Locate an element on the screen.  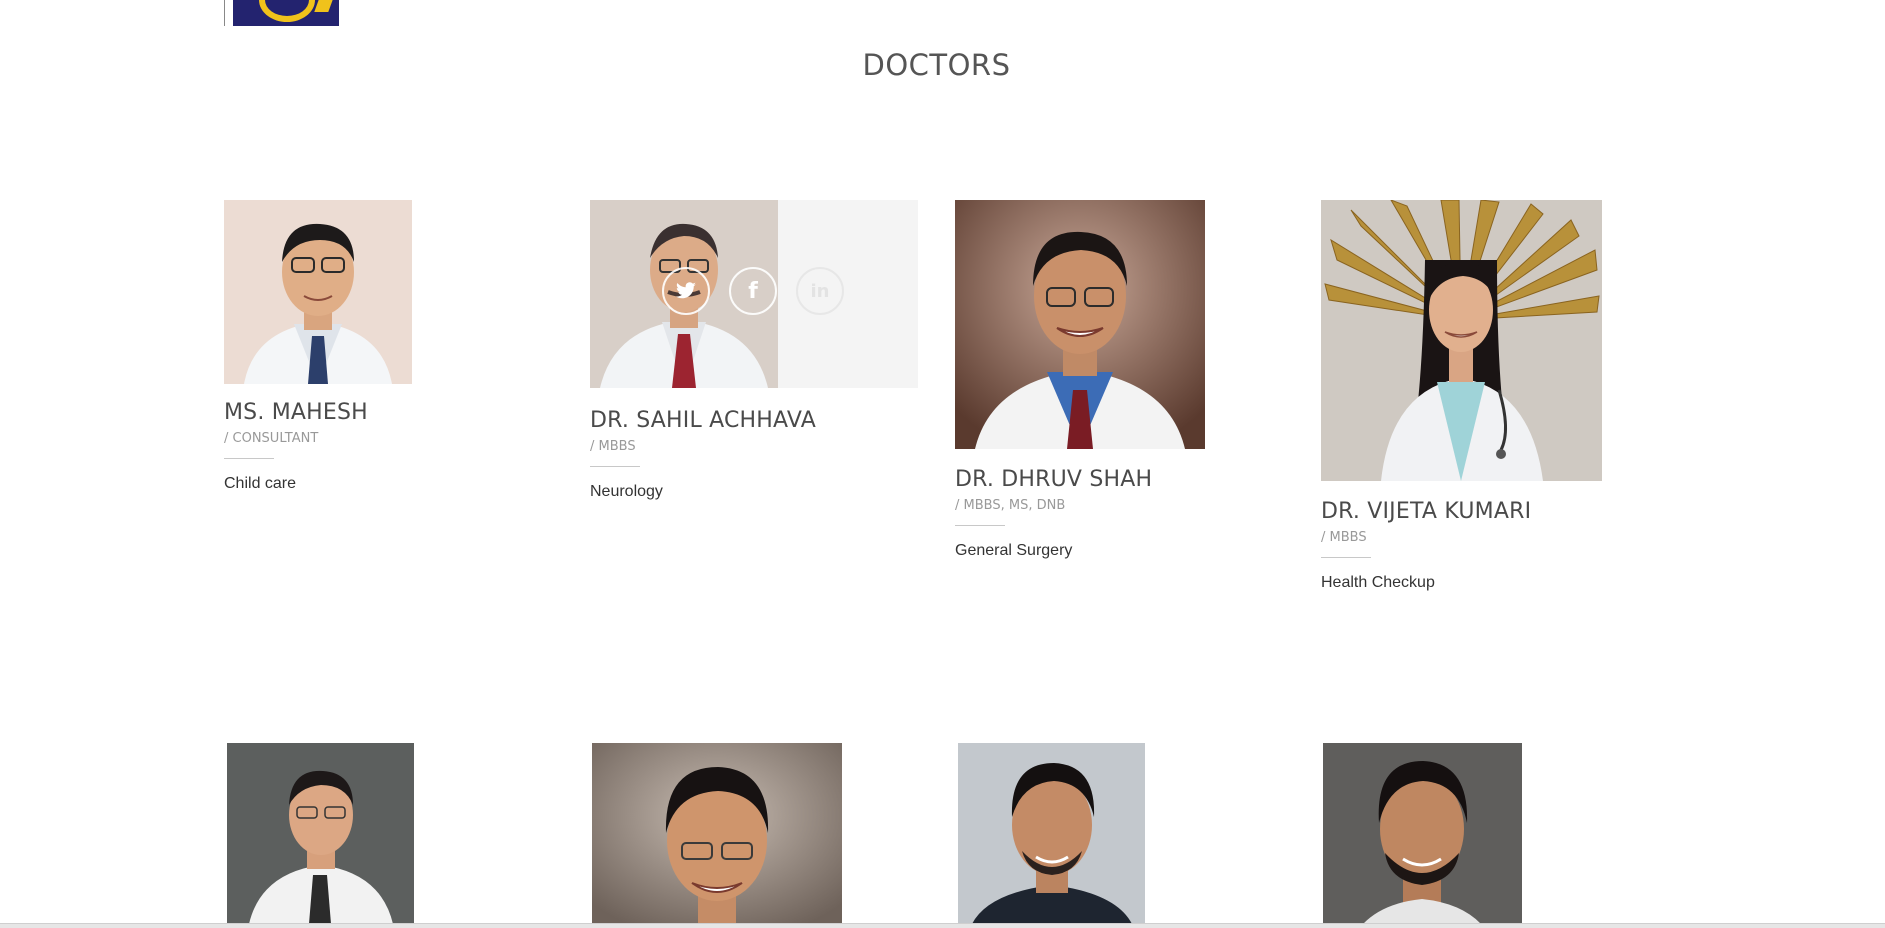
linkedin-glyph: in is located at coordinates (820, 291).